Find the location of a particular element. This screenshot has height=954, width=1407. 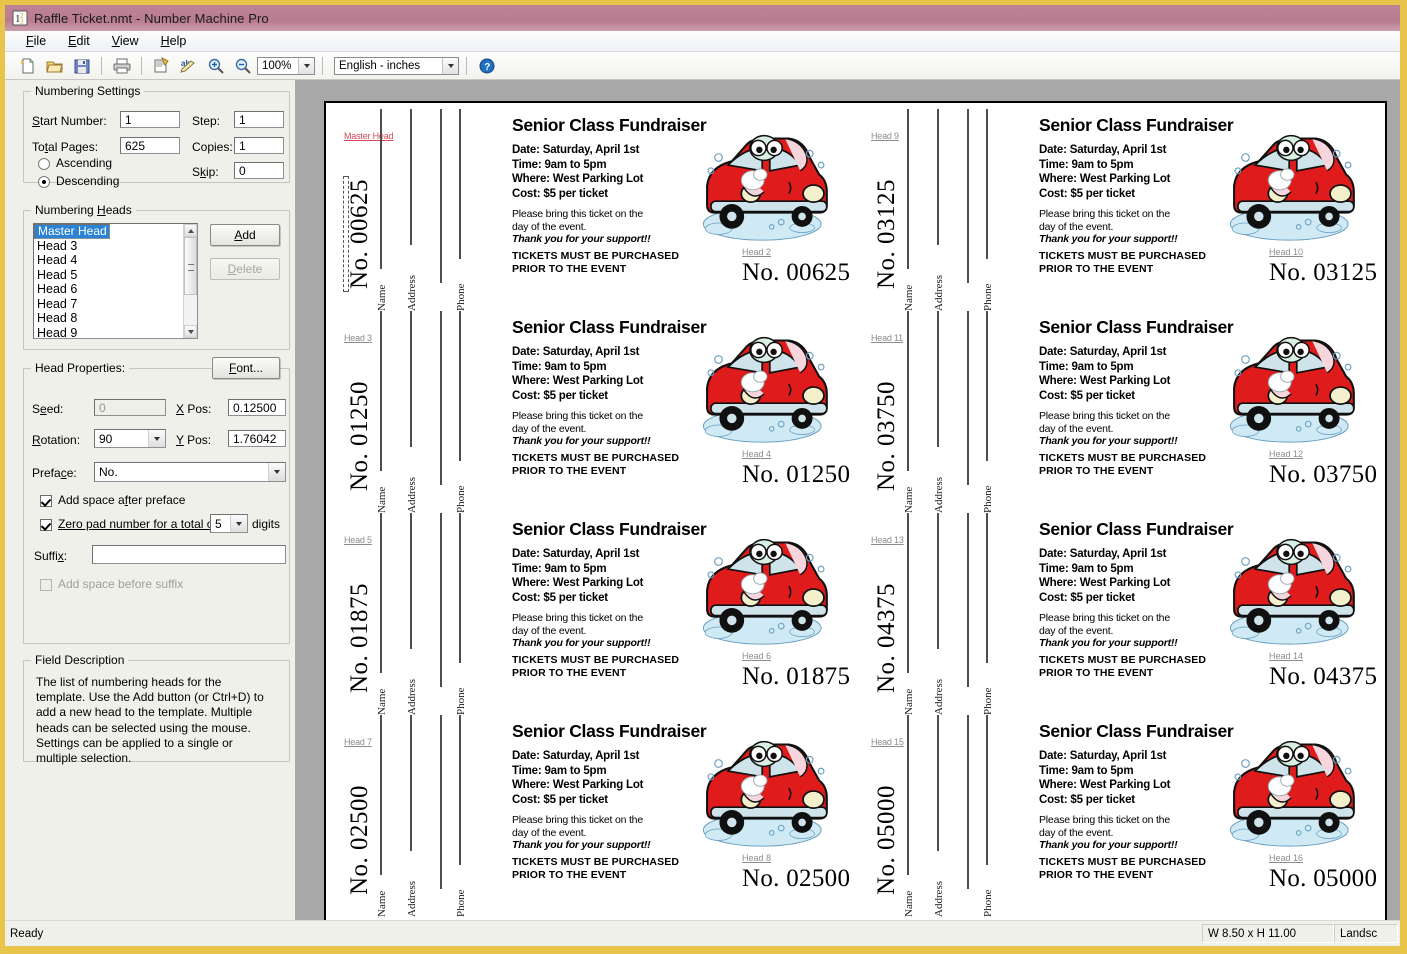

save-disk-icon is located at coordinates (81, 66).